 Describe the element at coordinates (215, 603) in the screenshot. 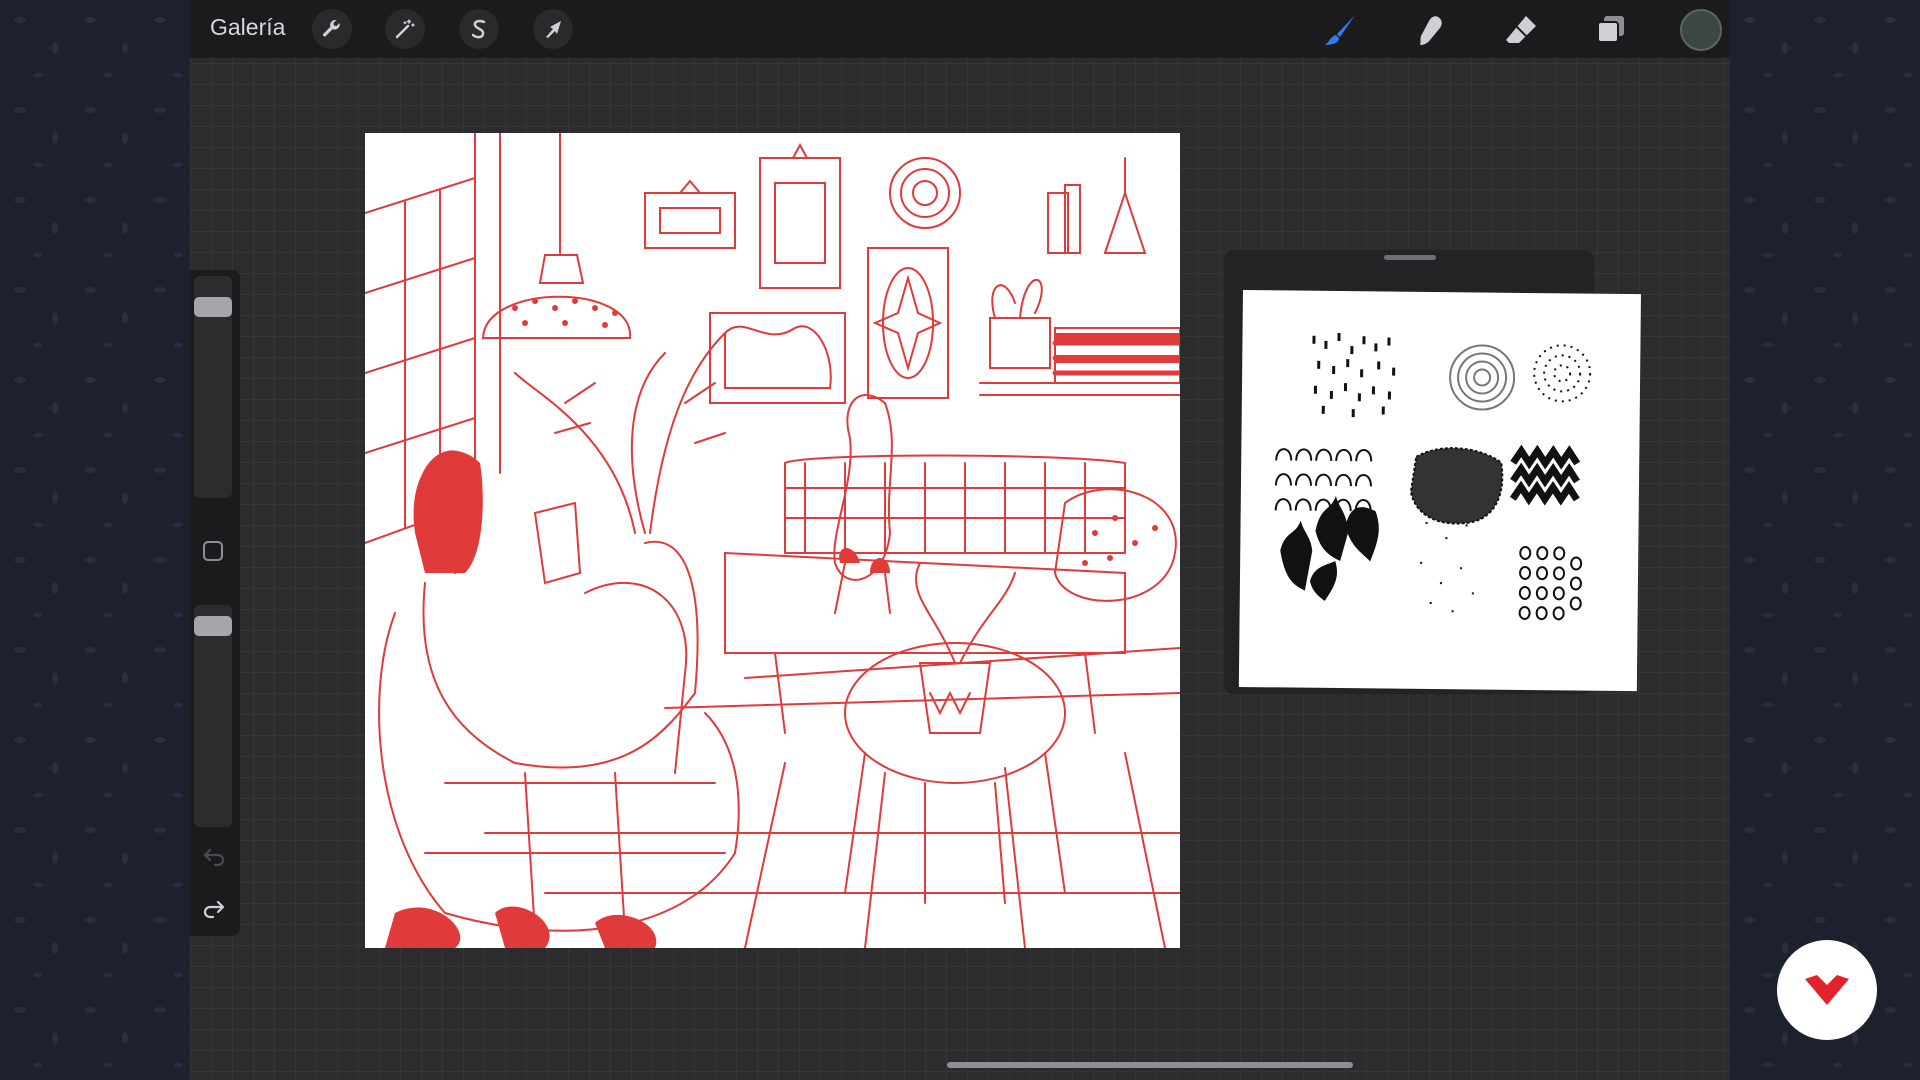

I see `left-sidebar` at that location.